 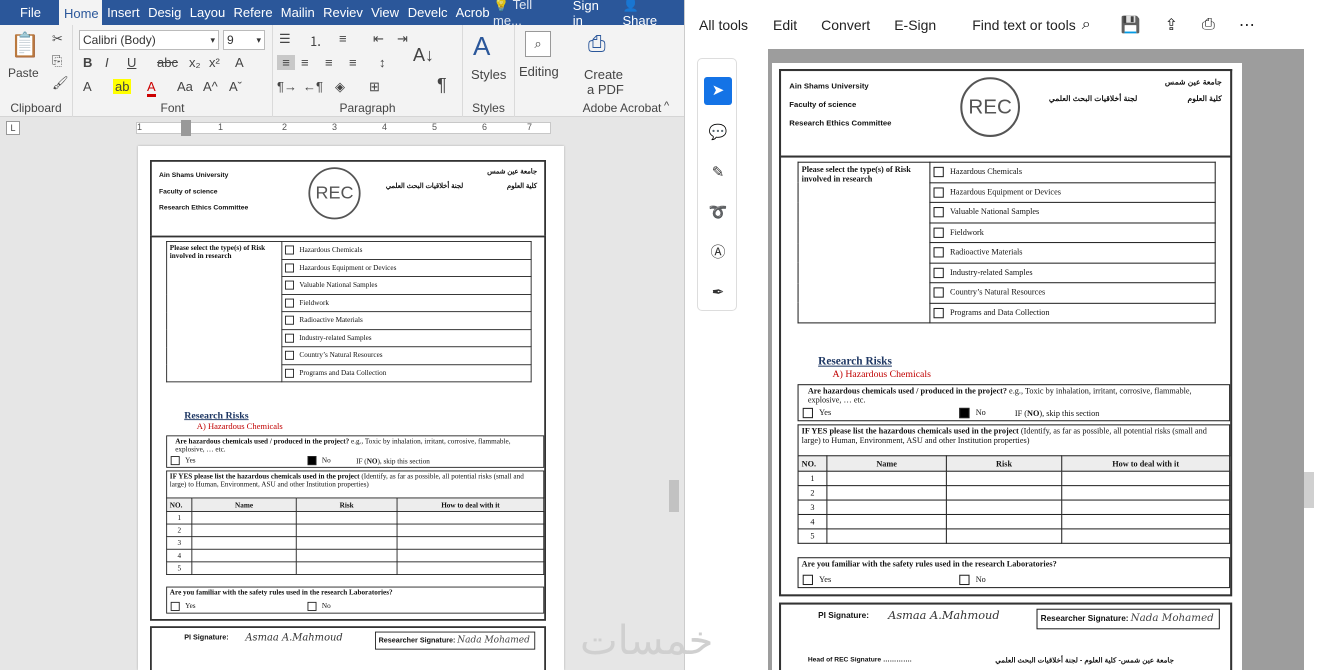 What do you see at coordinates (423, 55) in the screenshot?
I see `sort-icon: A↓` at bounding box center [423, 55].